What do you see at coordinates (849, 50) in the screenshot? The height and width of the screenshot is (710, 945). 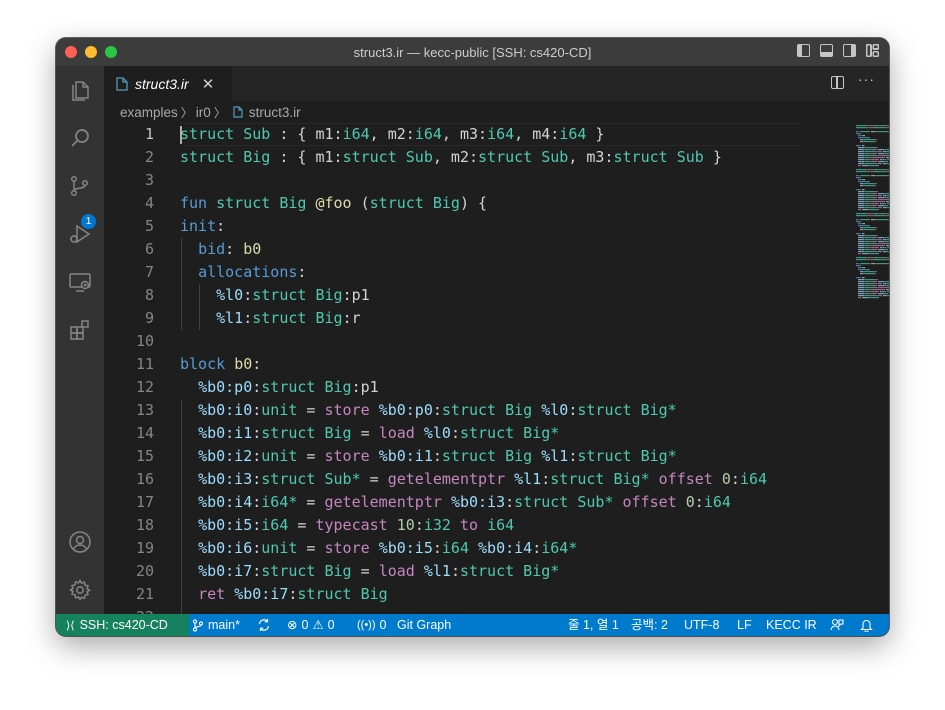 I see `toggle-secondary-sidebar-icon` at bounding box center [849, 50].